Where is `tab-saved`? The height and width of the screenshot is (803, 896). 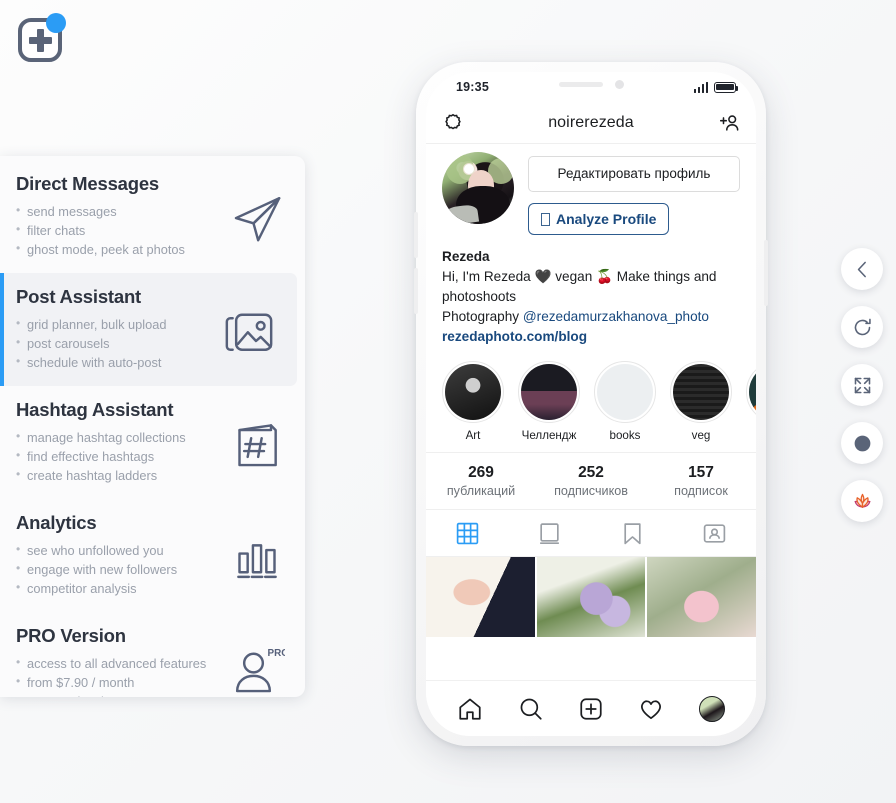
tab-saved is located at coordinates (632, 533).